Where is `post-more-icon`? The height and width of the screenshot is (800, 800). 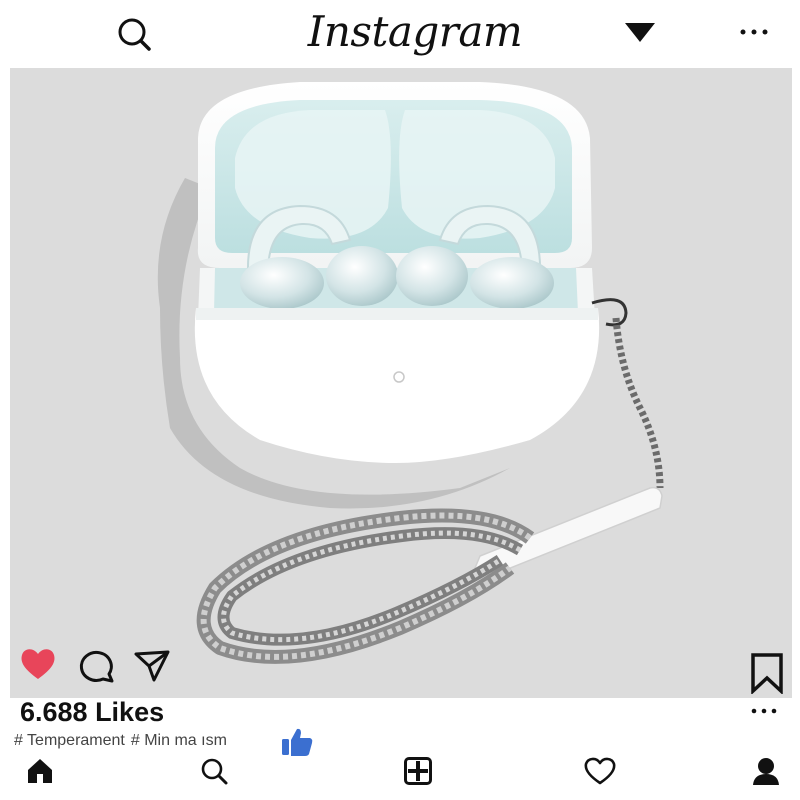
post-more-icon is located at coordinates (764, 711).